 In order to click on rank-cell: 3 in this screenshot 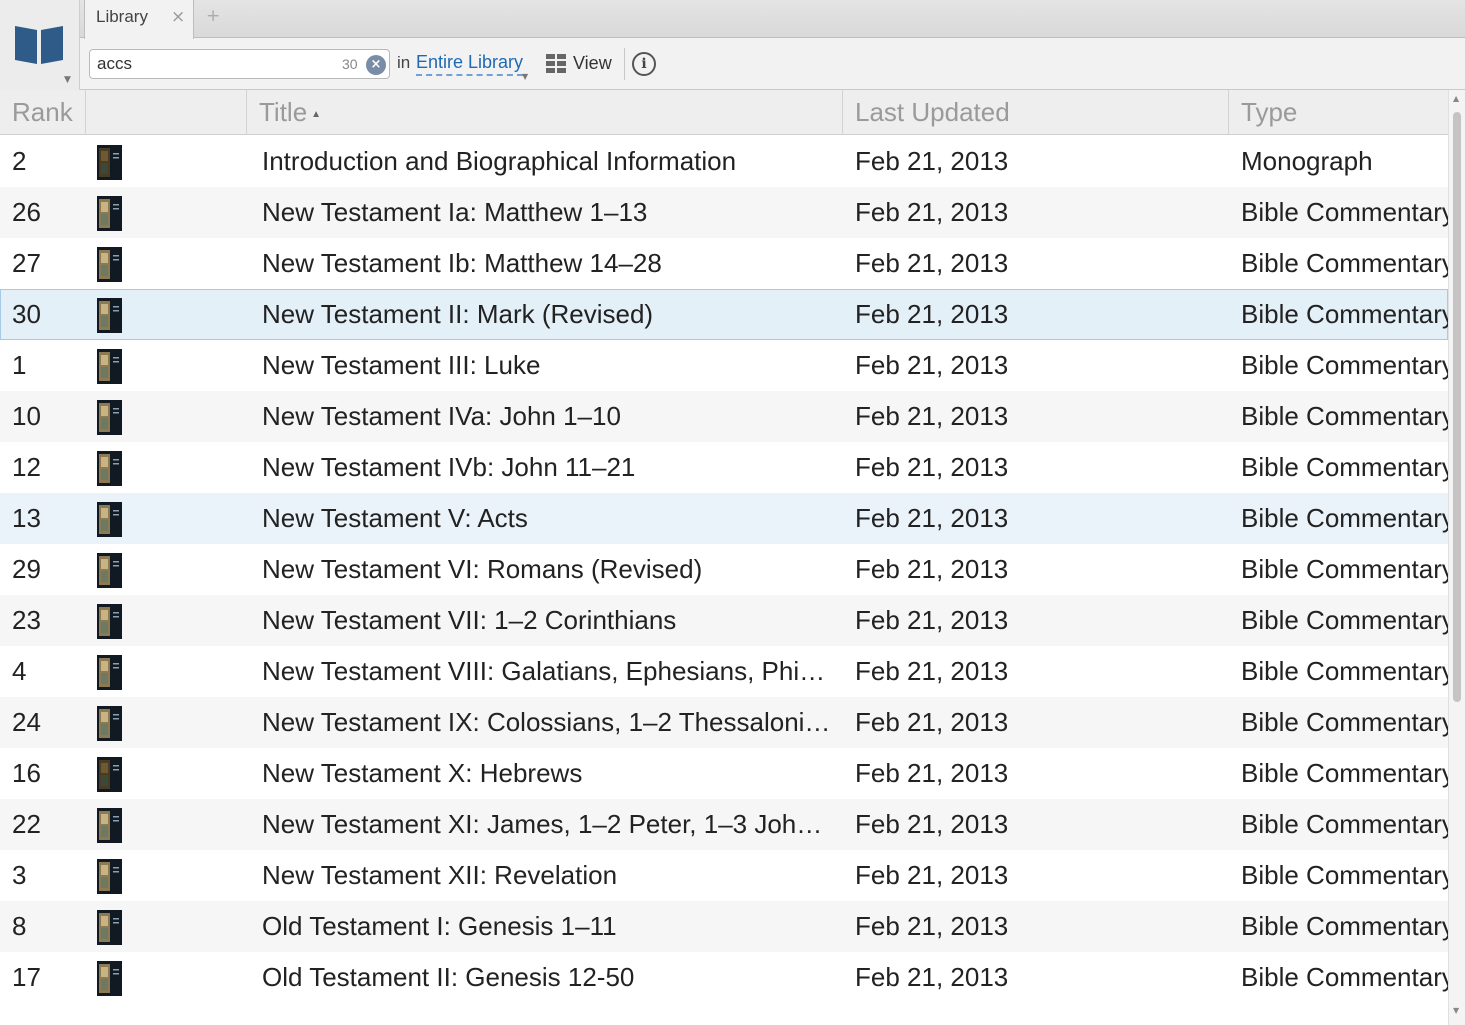, I will do `click(19, 875)`.